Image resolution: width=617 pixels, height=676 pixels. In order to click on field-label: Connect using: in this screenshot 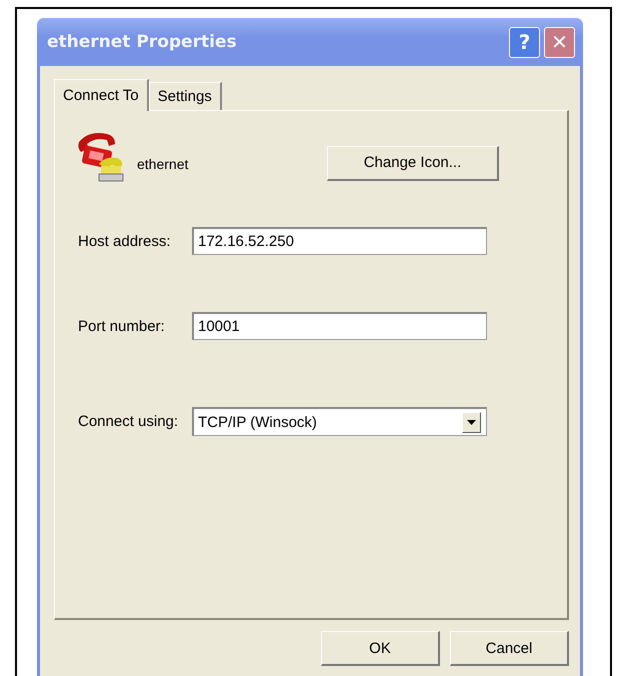, I will do `click(129, 421)`.